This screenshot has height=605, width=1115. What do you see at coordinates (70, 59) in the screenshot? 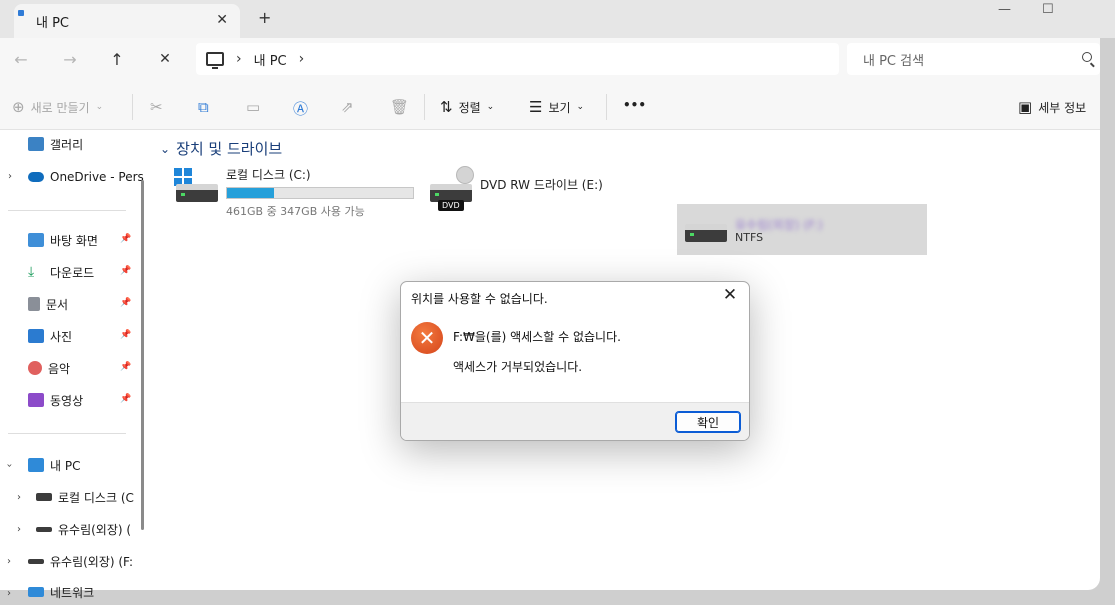
I see `forward-button: →` at bounding box center [70, 59].